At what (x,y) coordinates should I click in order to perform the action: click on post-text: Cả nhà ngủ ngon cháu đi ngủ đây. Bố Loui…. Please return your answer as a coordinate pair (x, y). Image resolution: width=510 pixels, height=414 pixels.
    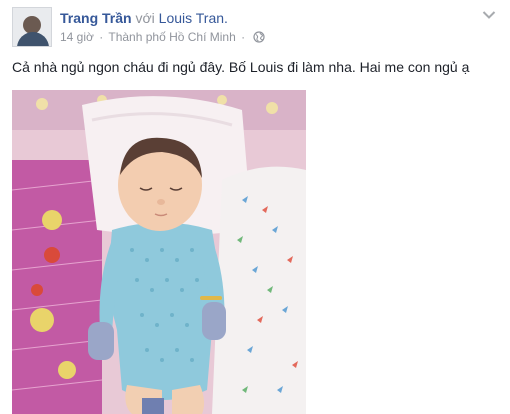
    Looking at the image, I should click on (241, 67).